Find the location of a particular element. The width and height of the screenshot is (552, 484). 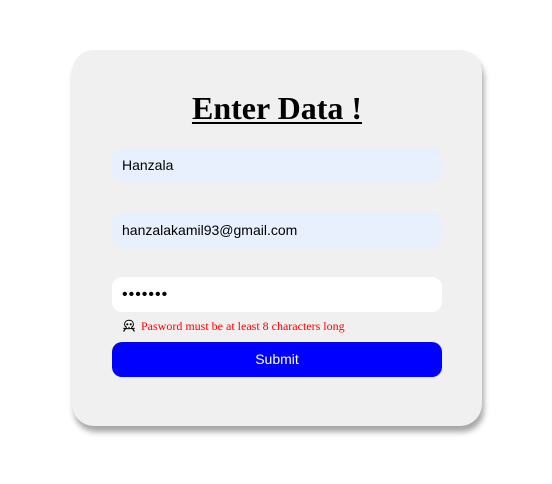

skull-crossbones-icon is located at coordinates (129, 326).